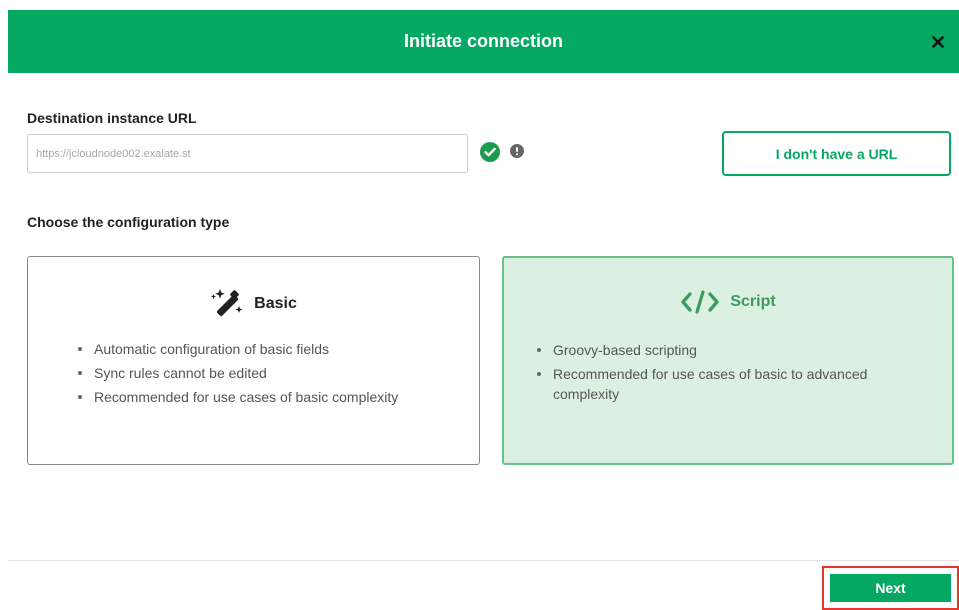 The width and height of the screenshot is (959, 610). I want to click on next-button-highlight: Next, so click(890, 588).